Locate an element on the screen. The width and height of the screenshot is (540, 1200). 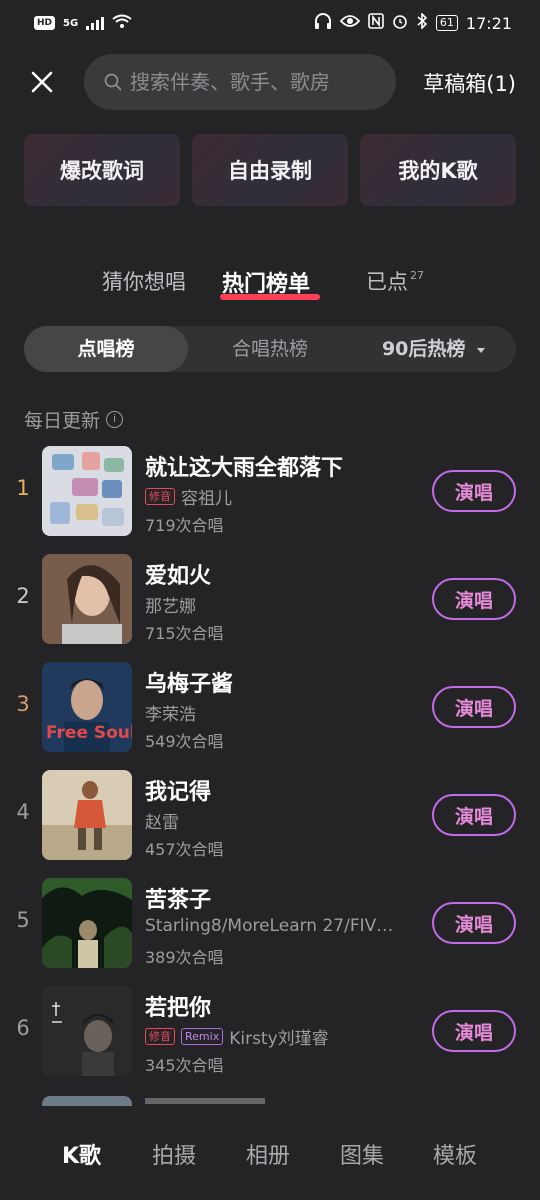
artist-name: 那艺娜 is located at coordinates (170, 607).